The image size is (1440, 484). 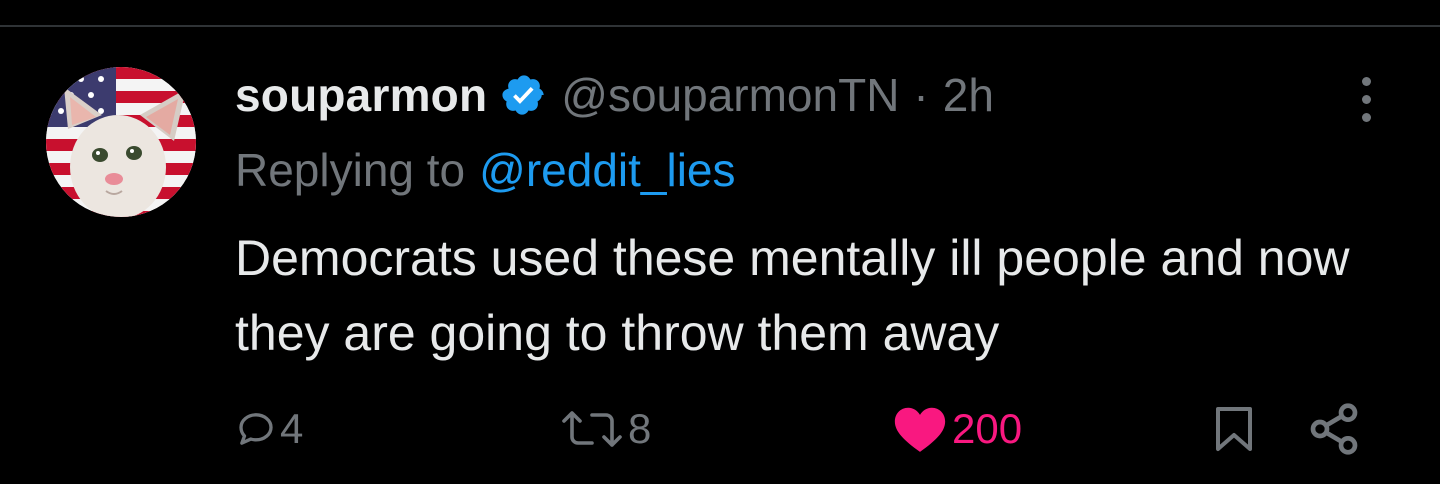 I want to click on replying-to-label: Replying to, so click(x=350, y=170).